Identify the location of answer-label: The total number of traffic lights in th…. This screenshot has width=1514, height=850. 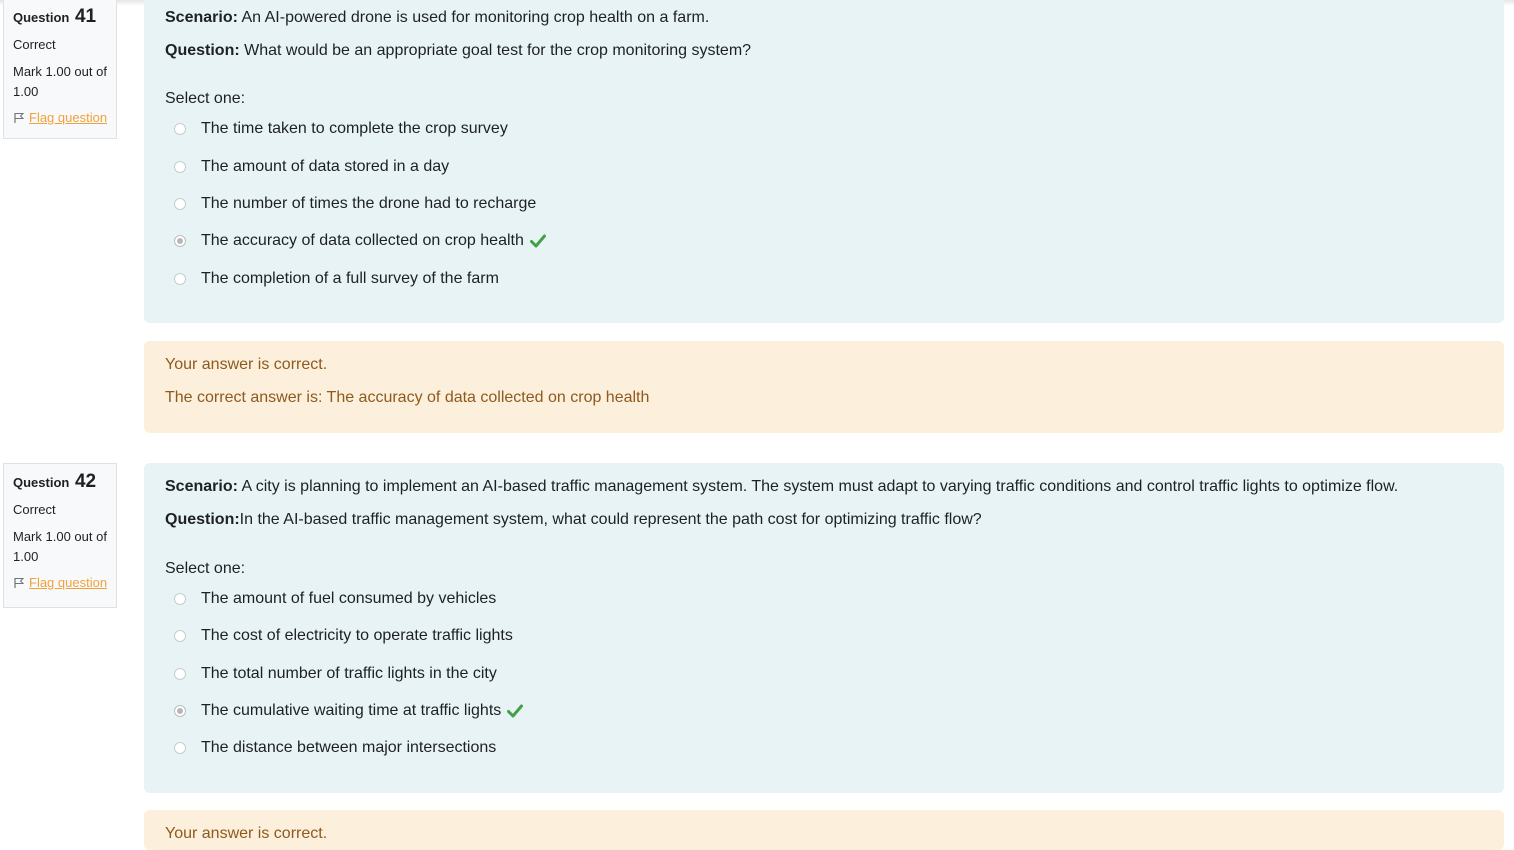
(349, 674).